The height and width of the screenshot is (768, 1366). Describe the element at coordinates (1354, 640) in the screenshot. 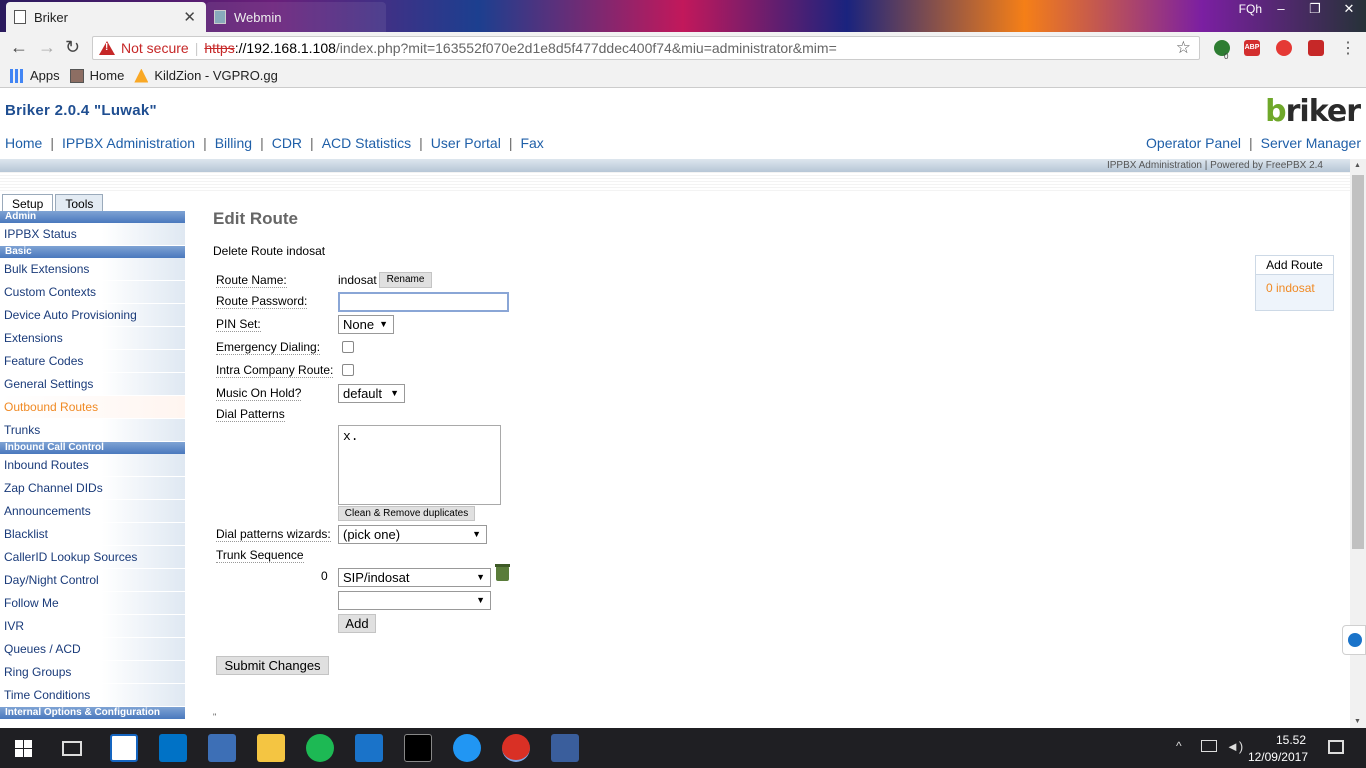

I see `teamviewer-widget-icon` at that location.